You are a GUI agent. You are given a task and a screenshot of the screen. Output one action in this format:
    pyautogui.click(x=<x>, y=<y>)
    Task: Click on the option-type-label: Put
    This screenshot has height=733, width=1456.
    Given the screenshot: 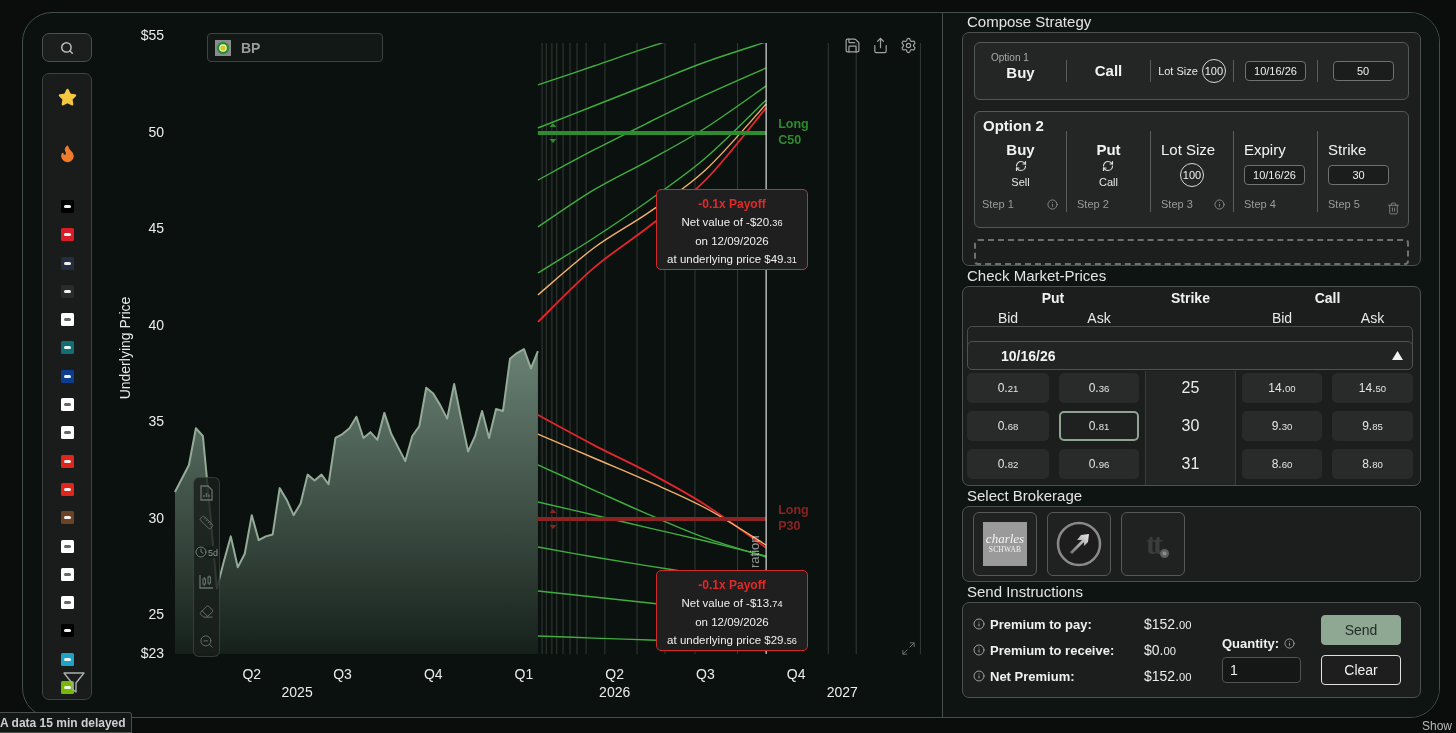 What is the action you would take?
    pyautogui.click(x=1108, y=150)
    